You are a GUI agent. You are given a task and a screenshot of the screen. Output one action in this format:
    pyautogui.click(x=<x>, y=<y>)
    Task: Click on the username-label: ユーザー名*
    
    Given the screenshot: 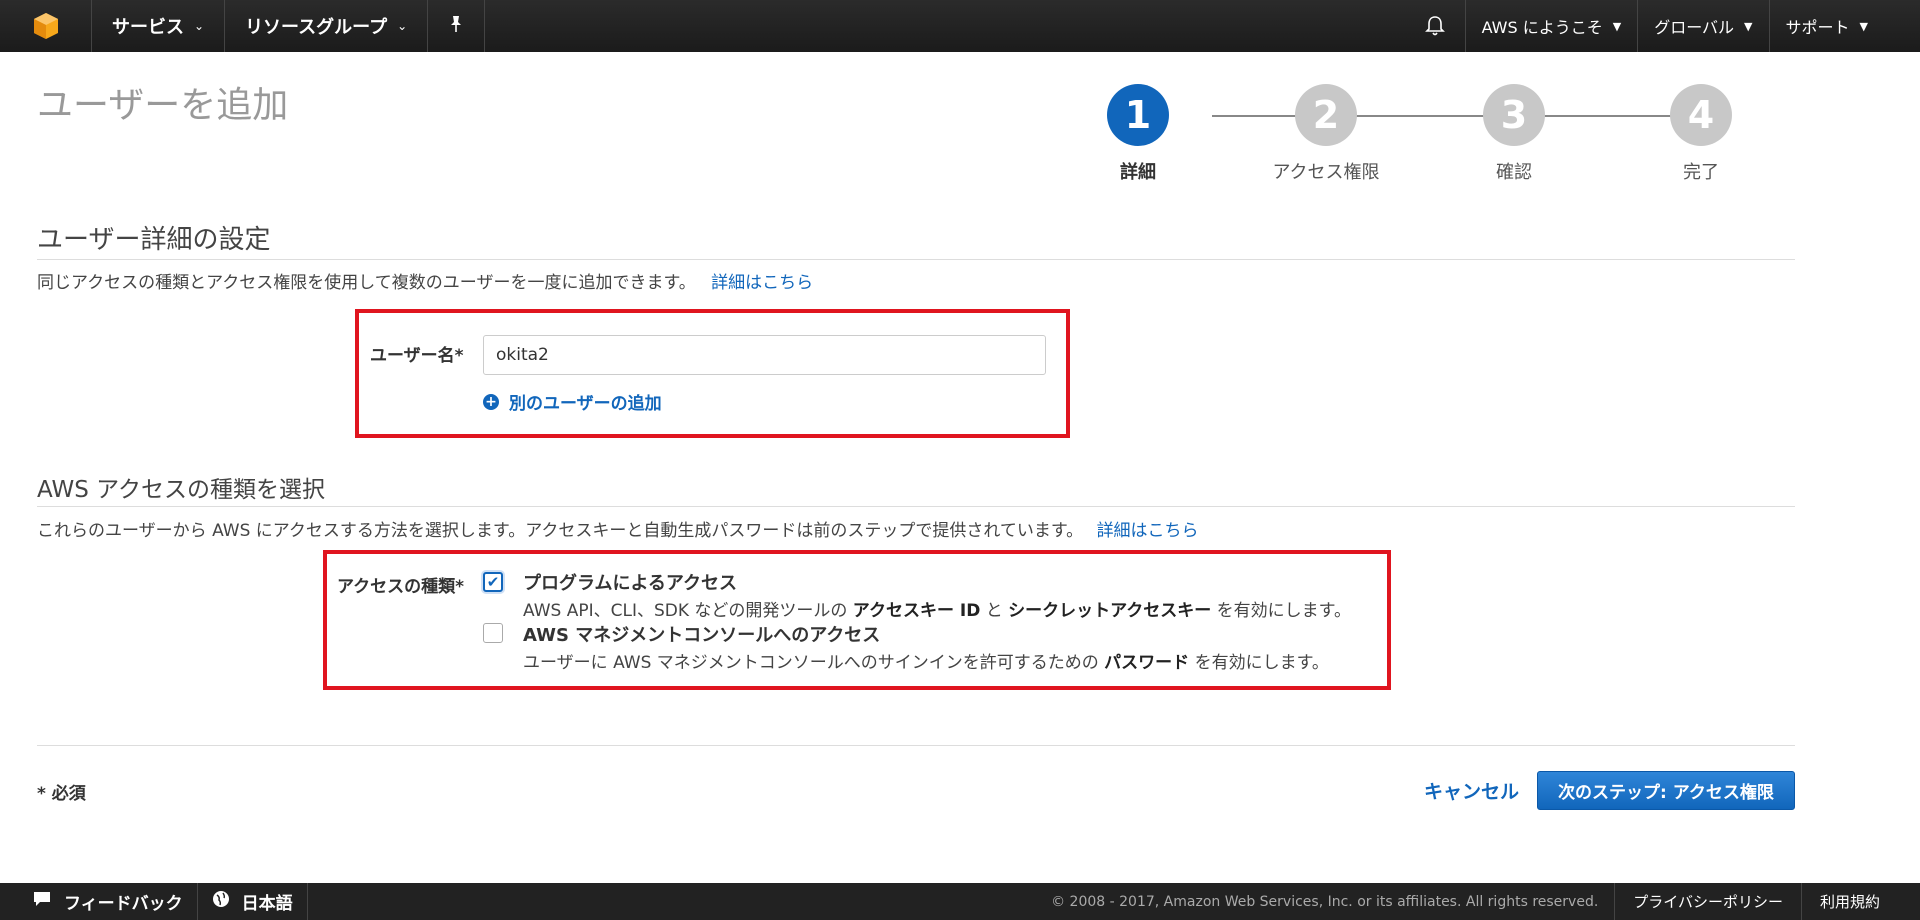 What is the action you would take?
    pyautogui.click(x=417, y=356)
    